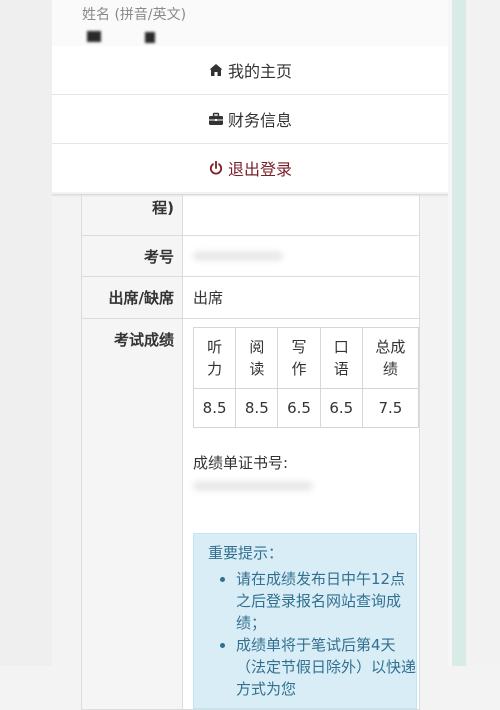  Describe the element at coordinates (132, 297) in the screenshot. I see `row-label: 出席/缺席` at that location.